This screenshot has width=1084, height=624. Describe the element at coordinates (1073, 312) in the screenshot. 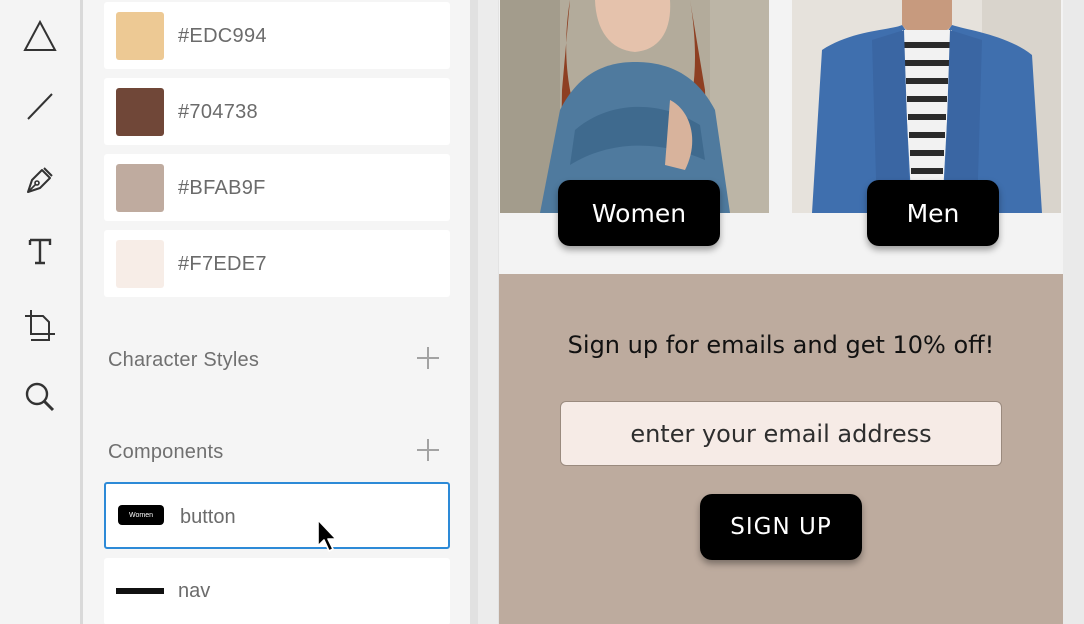

I see `canvas-margin` at that location.